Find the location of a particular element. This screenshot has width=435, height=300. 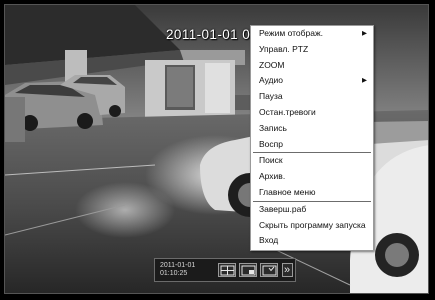

dropdown-button is located at coordinates (269, 270).